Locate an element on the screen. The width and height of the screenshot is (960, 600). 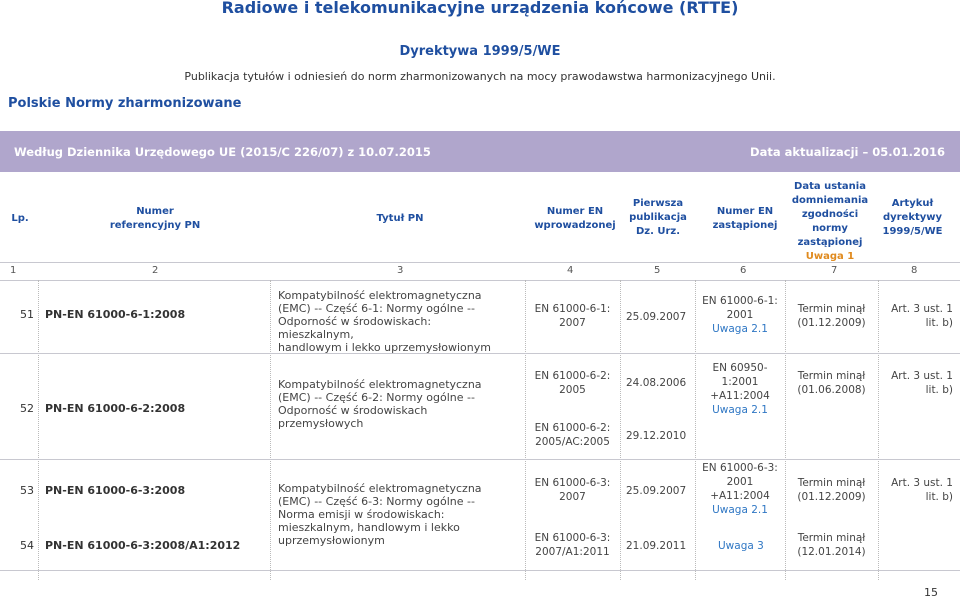
col-header-en-number: Numer EN wprowadzonej is located at coordinates (575, 218).